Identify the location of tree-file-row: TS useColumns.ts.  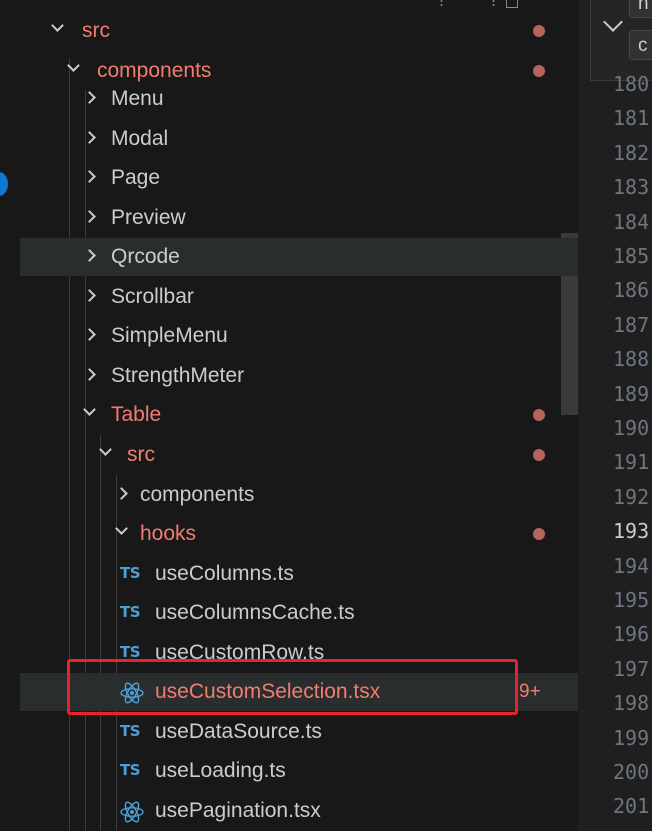
(299, 574).